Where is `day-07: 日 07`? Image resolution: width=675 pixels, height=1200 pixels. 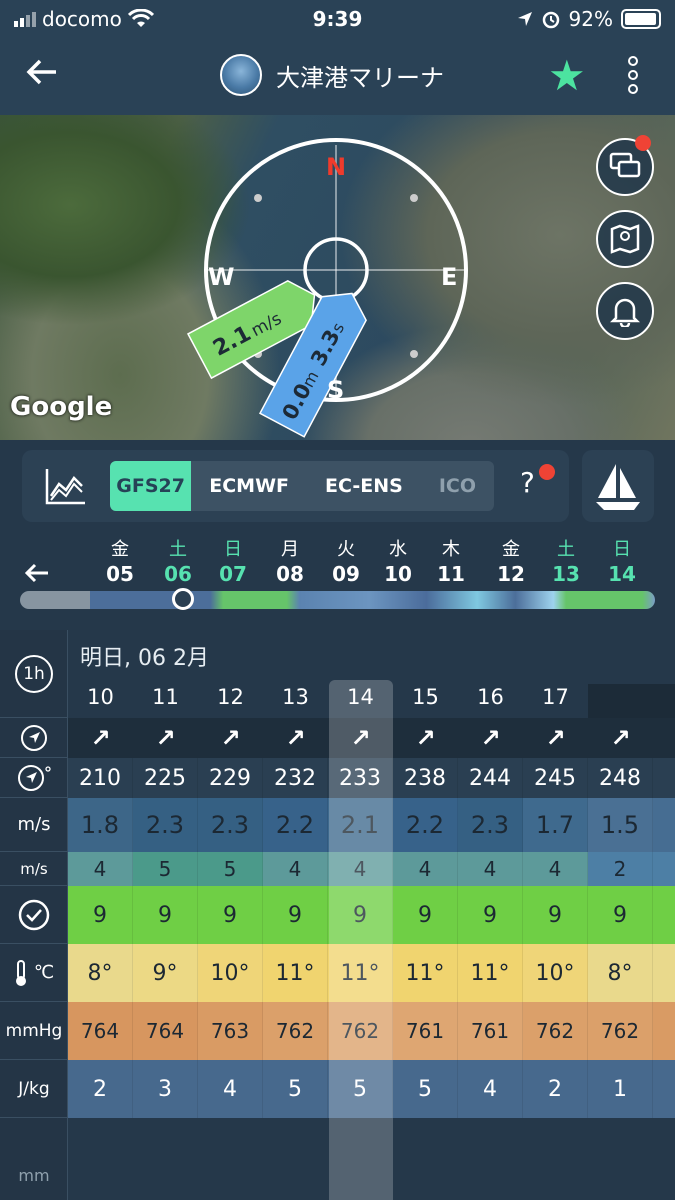
day-07: 日 07 is located at coordinates (233, 562).